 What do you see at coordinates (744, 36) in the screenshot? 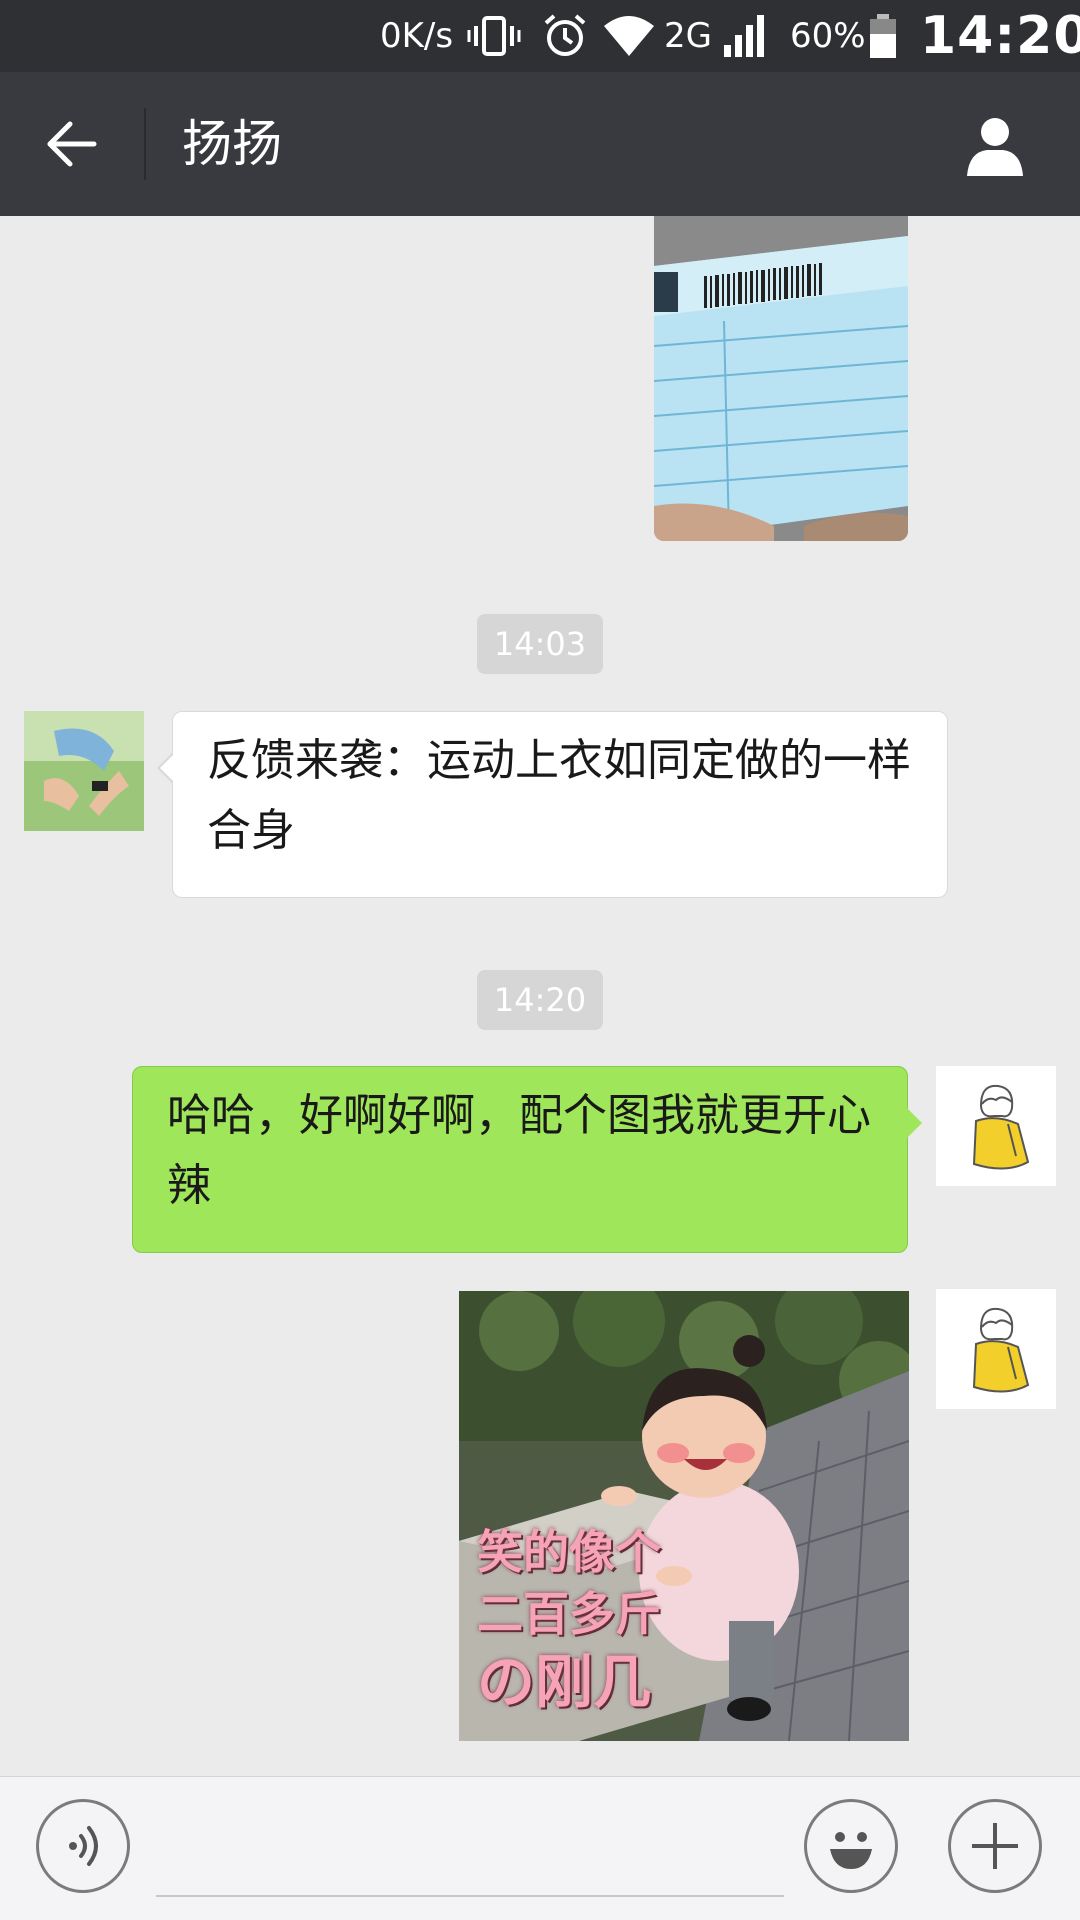
I see `signal-icon` at bounding box center [744, 36].